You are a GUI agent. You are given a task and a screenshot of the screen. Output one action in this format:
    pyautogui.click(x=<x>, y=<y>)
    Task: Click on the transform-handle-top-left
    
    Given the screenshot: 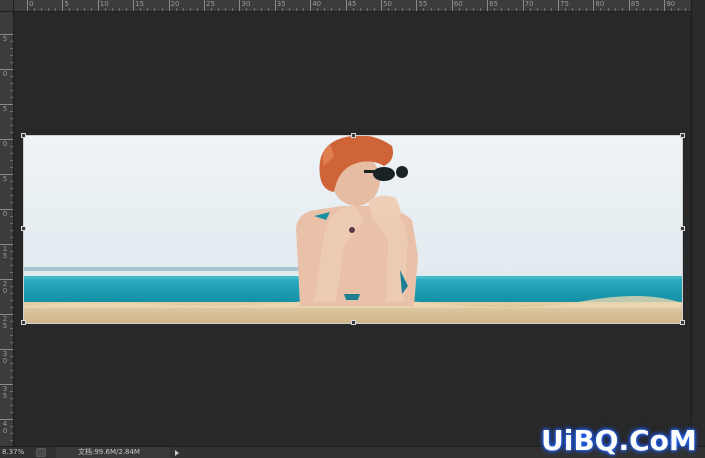 What is the action you would take?
    pyautogui.click(x=23, y=135)
    